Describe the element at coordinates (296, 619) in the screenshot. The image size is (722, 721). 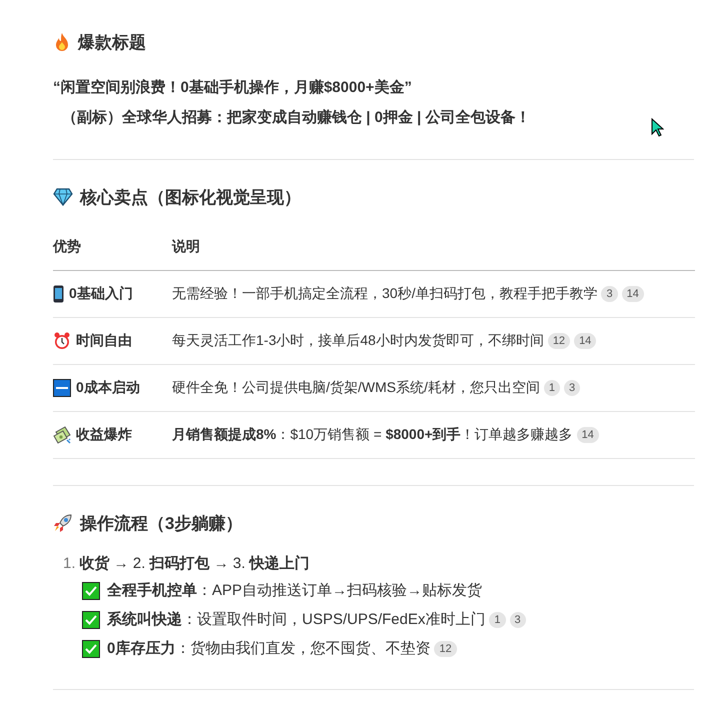
I see `checklist-text: 系统叫快递：设置取件时间，USPS/UPS/FedEx准时上门` at that location.